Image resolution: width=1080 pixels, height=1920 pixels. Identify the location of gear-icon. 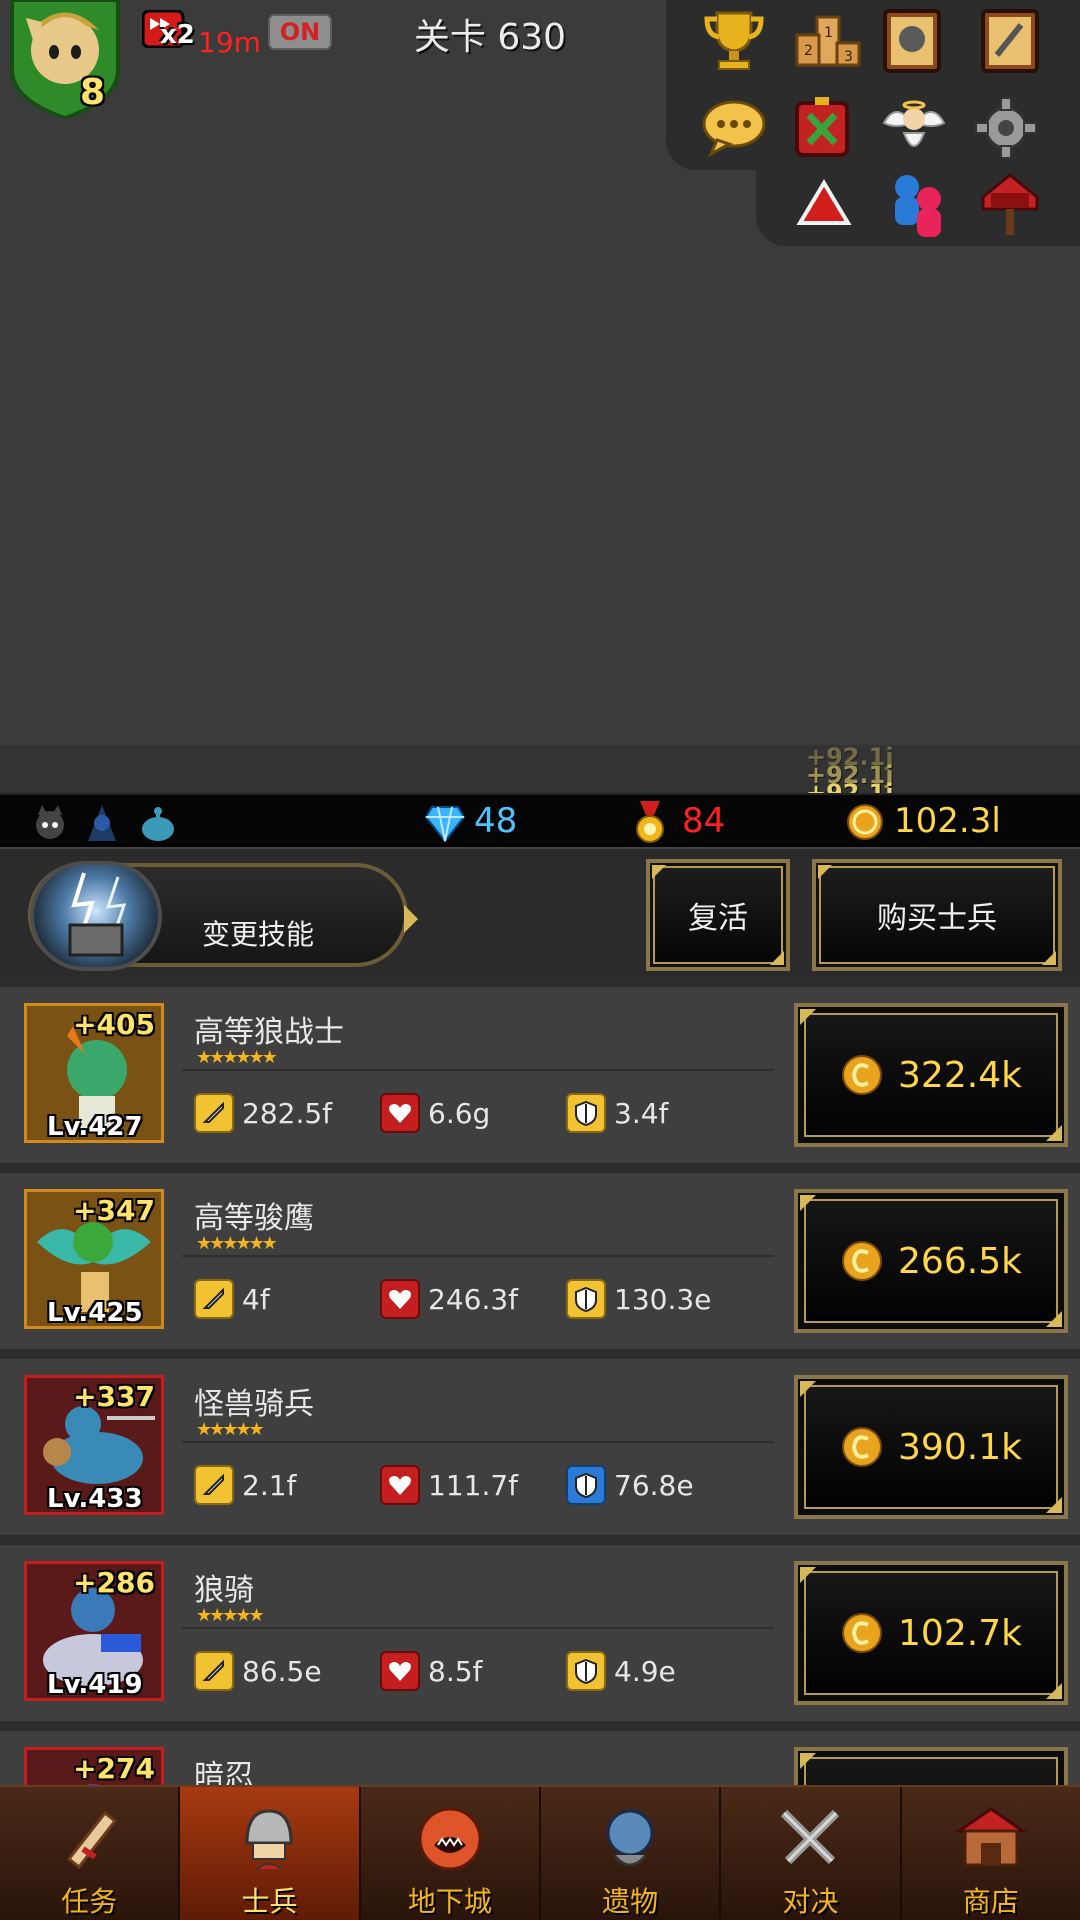
(1006, 128).